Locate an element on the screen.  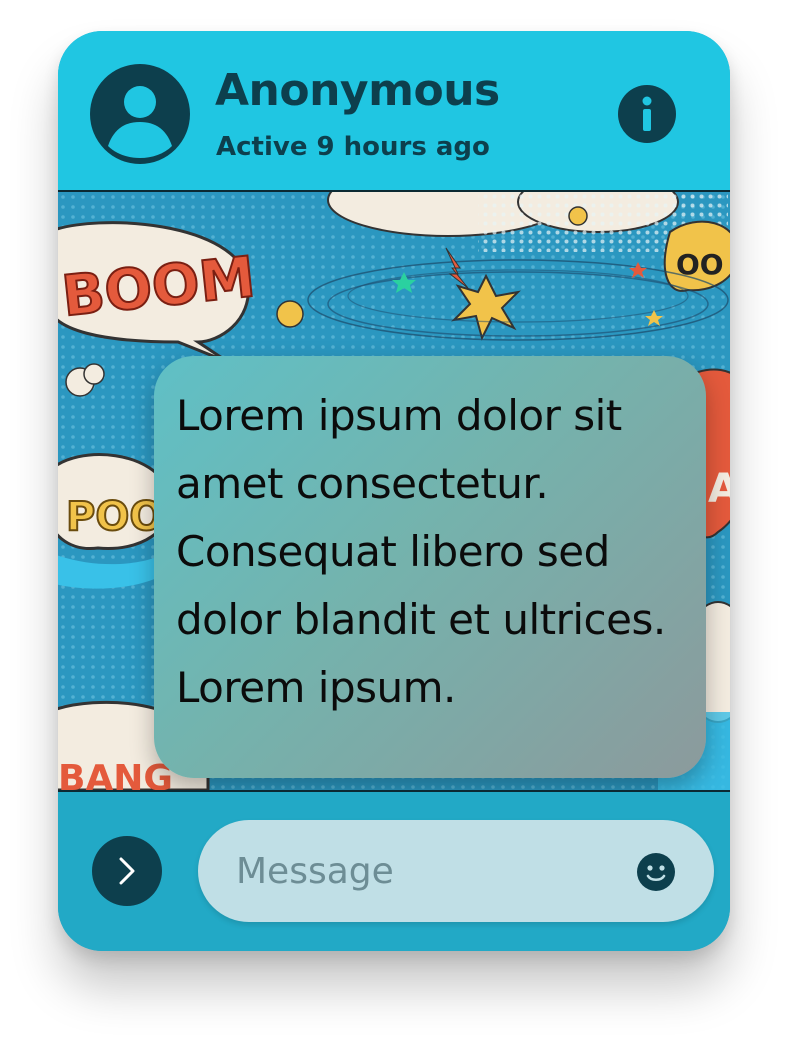
smiley-icon is located at coordinates (656, 872).